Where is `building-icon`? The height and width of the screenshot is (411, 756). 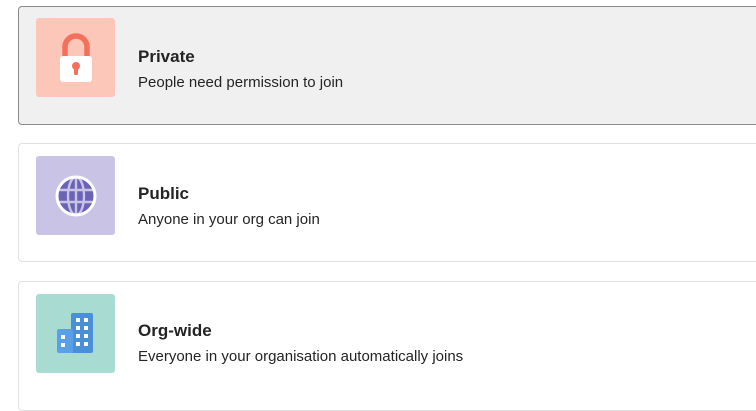
building-icon is located at coordinates (74, 332).